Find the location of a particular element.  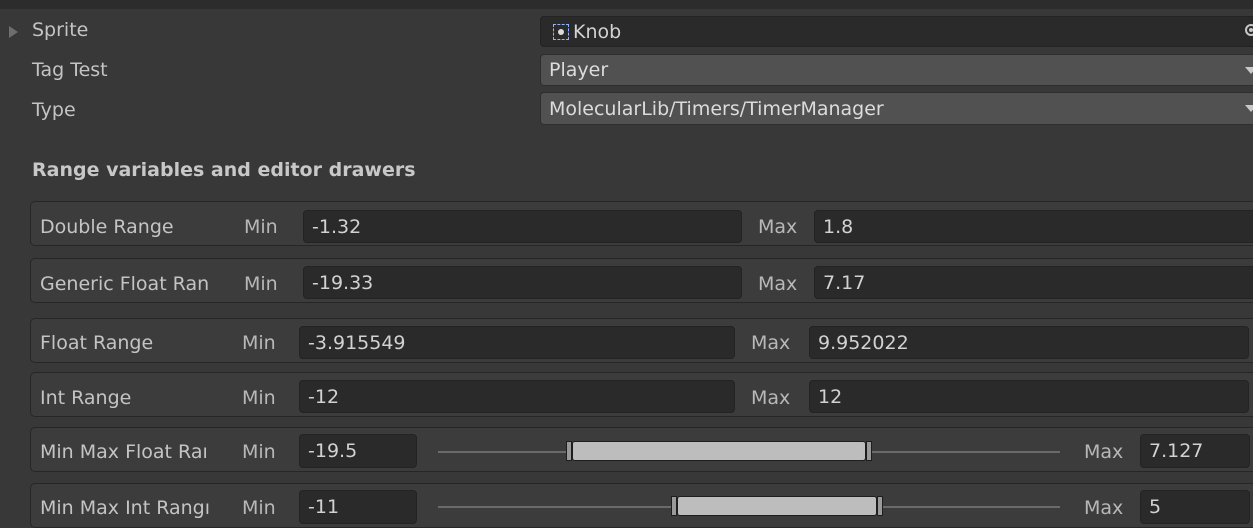

min-max-int-range-max-field: 5 is located at coordinates (1195, 507).